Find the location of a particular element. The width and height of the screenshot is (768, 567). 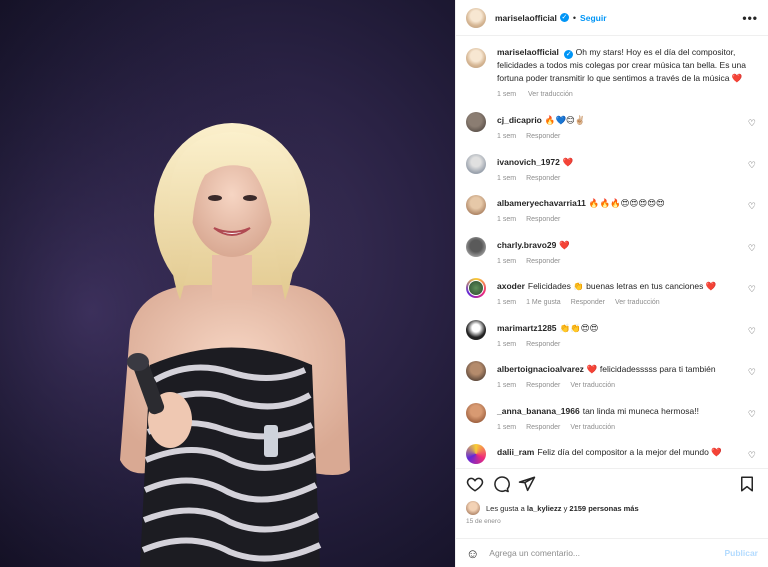

commenter-username: axoder is located at coordinates (511, 286).